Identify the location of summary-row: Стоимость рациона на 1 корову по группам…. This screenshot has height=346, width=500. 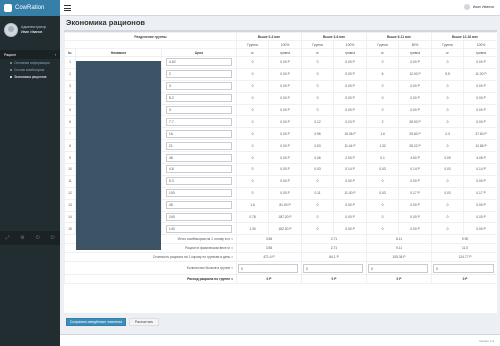
(281, 257).